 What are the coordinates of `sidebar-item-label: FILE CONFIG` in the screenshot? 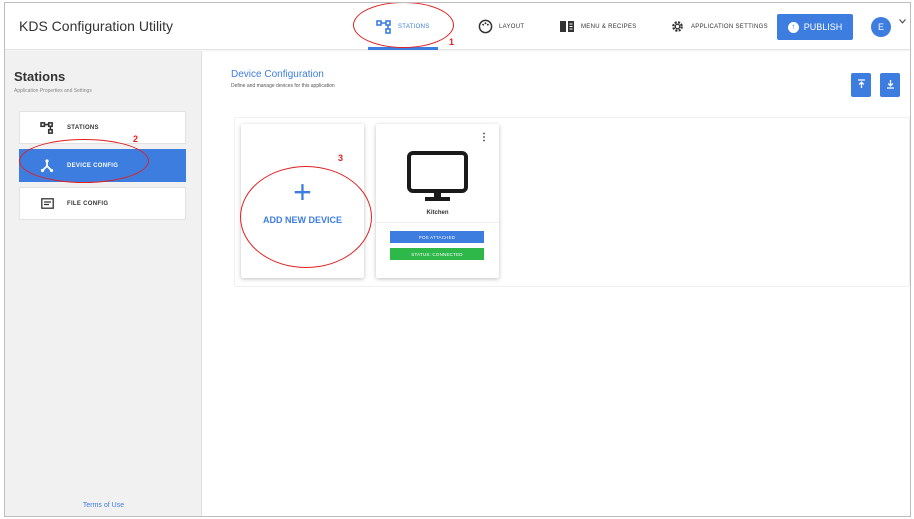 It's located at (88, 203).